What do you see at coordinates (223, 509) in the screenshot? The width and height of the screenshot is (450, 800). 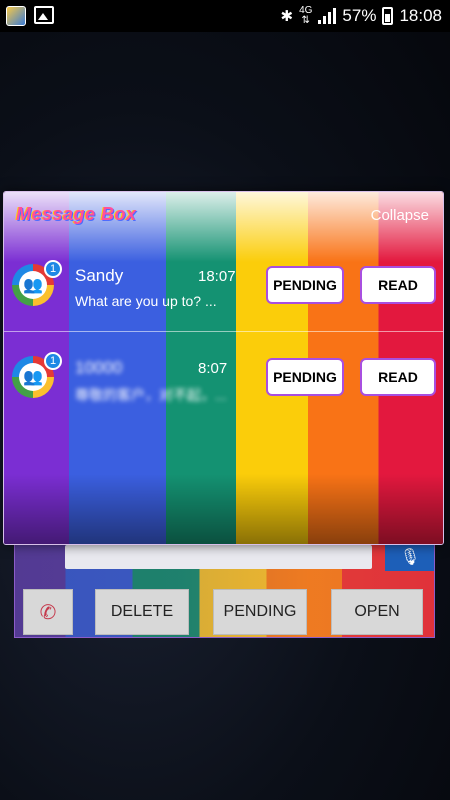 I see `bottom-shade` at bounding box center [223, 509].